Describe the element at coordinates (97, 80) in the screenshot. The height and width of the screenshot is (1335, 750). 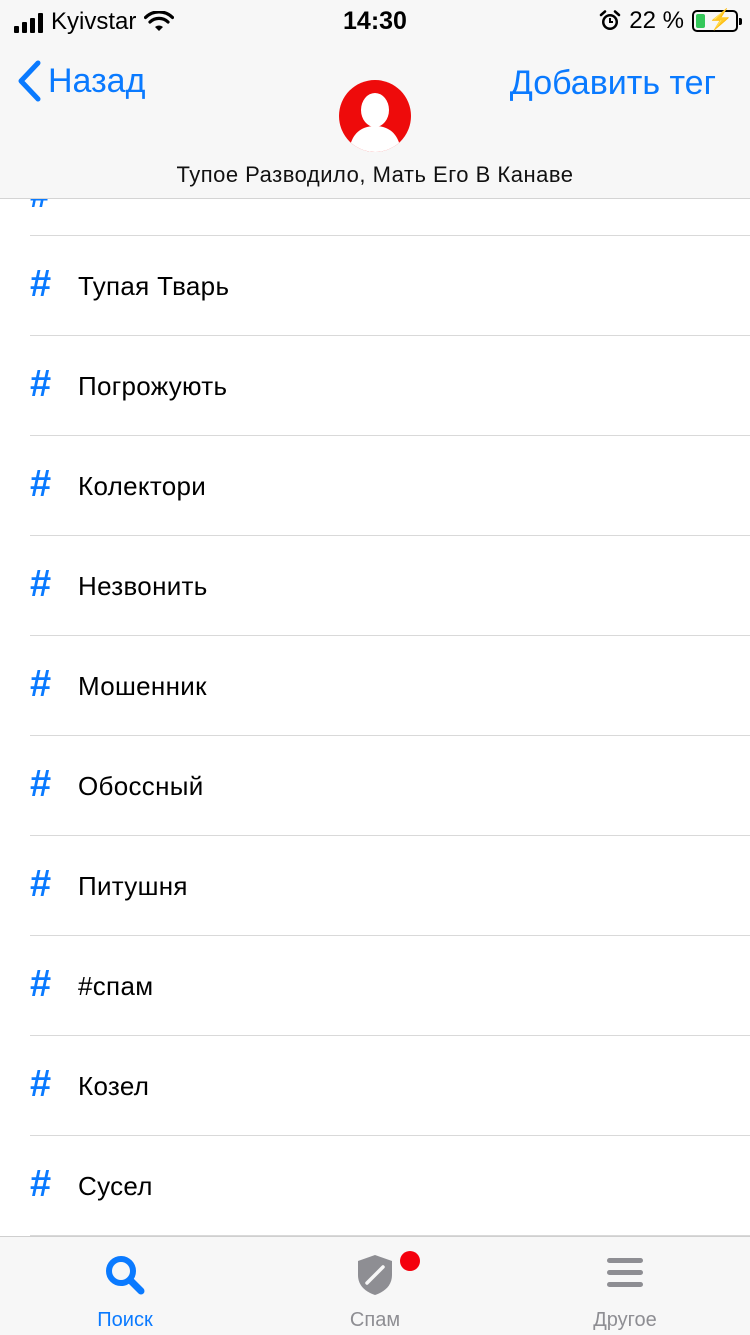
I see `back-button-label: Назад` at that location.